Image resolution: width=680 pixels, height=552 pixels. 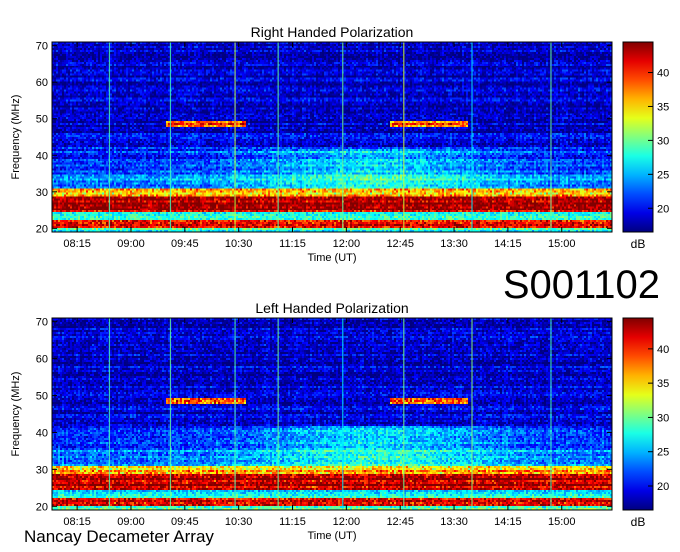 What do you see at coordinates (581, 285) in the screenshot?
I see `observation-id: S001102` at bounding box center [581, 285].